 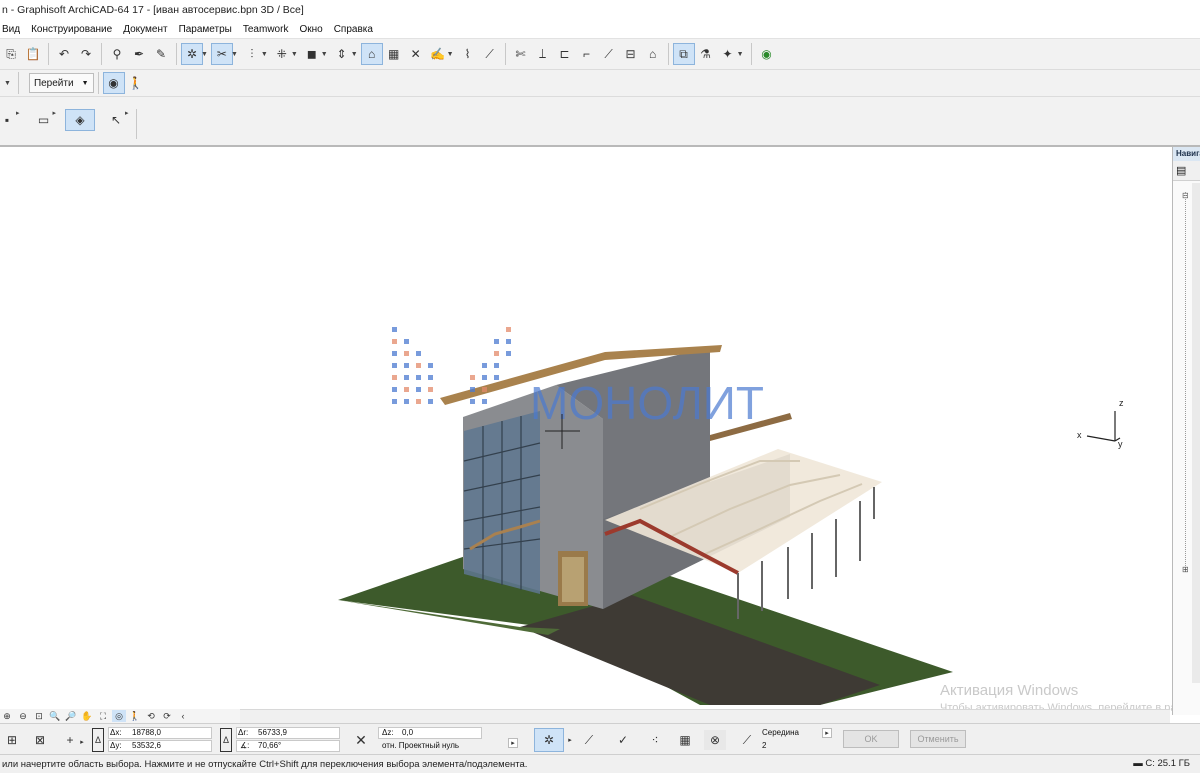 What do you see at coordinates (44, 120) in the screenshot?
I see `rectangle-select-icon: ▭` at bounding box center [44, 120].